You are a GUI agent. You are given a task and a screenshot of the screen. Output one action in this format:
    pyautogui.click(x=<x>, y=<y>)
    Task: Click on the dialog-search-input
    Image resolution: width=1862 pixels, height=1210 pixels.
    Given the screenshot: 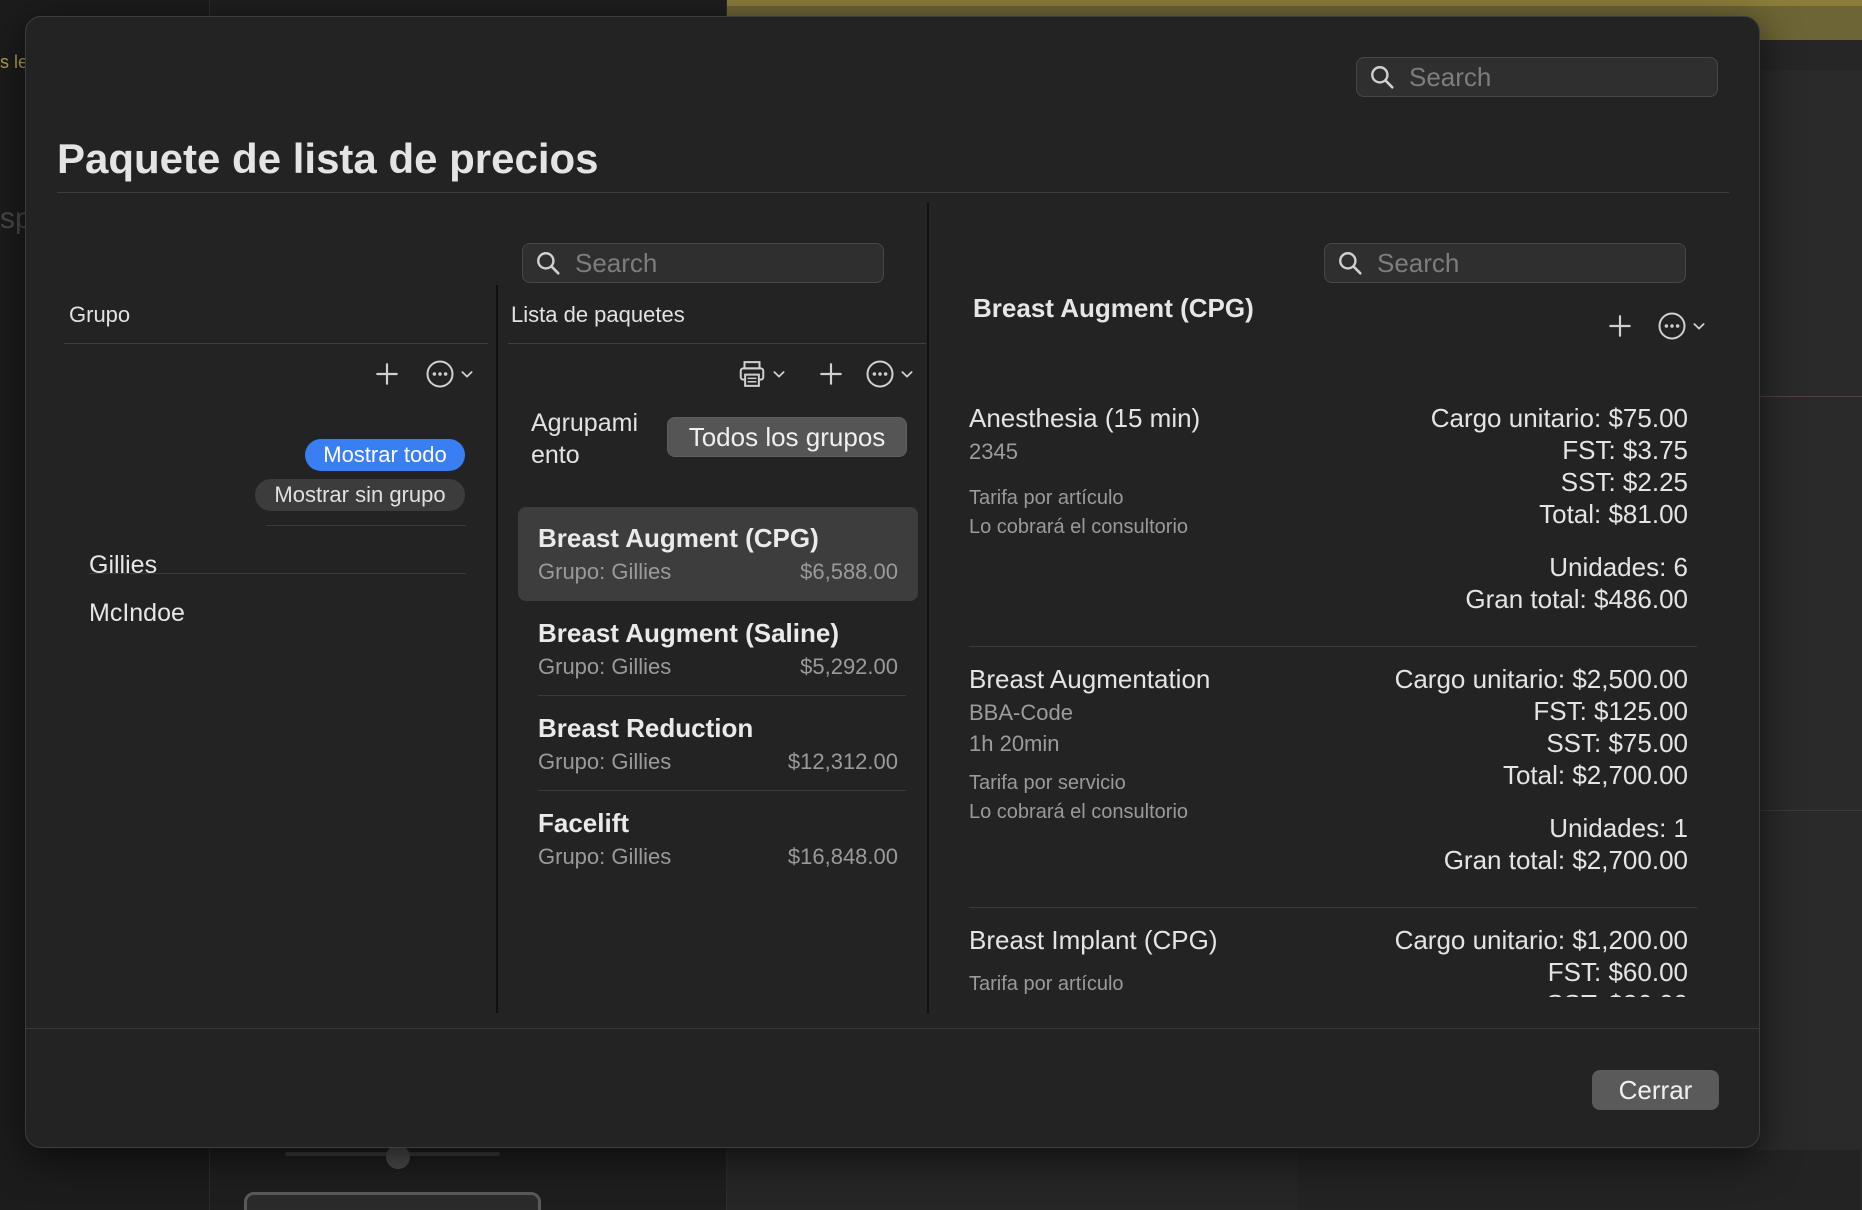 What is the action you would take?
    pyautogui.click(x=1553, y=77)
    